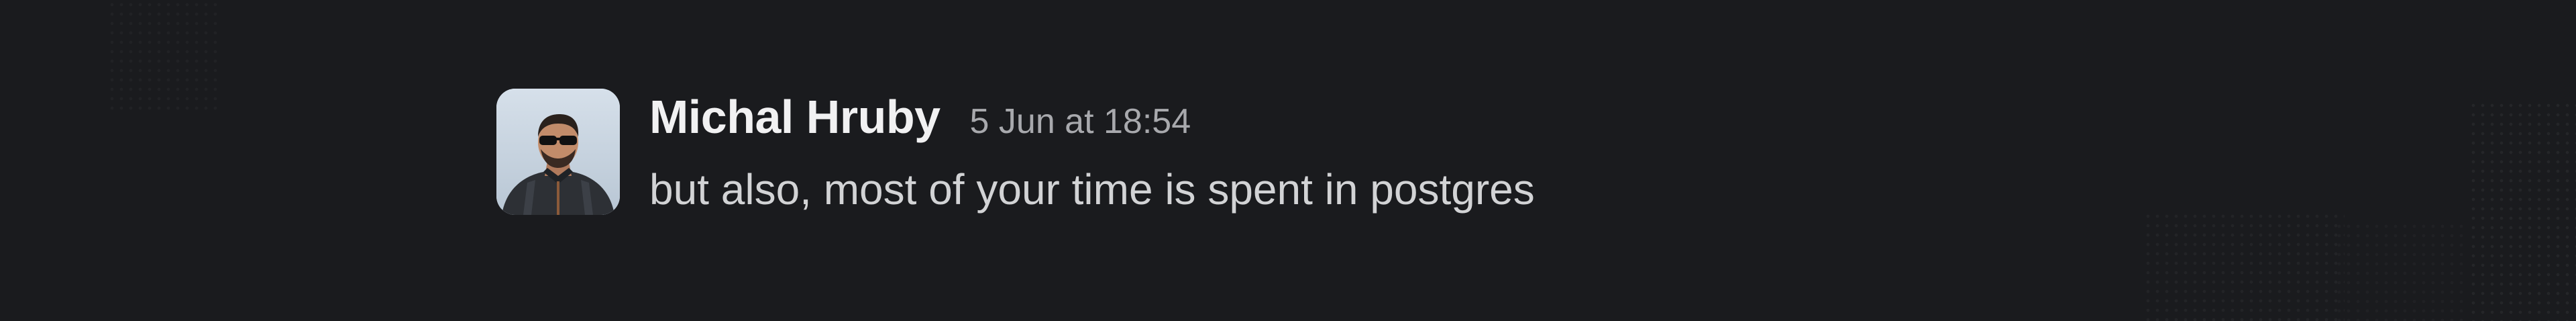  I want to click on user-photo-icon, so click(558, 152).